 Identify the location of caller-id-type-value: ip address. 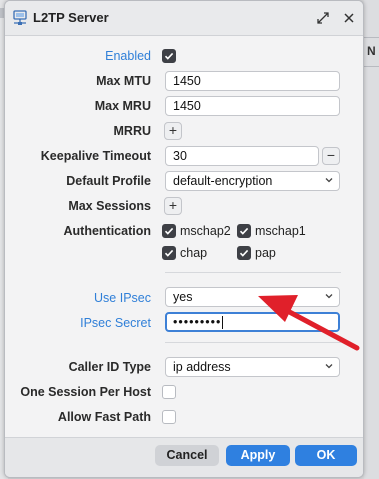
(202, 367).